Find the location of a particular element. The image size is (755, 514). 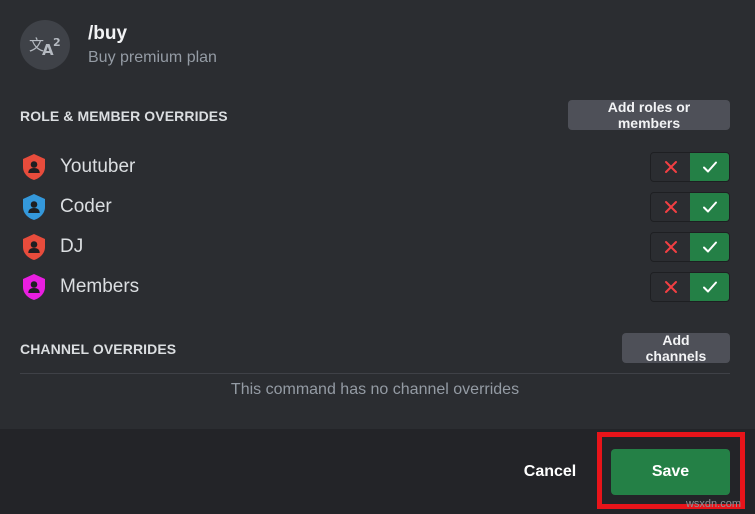

translate-icon: 文 A 2 is located at coordinates (45, 45).